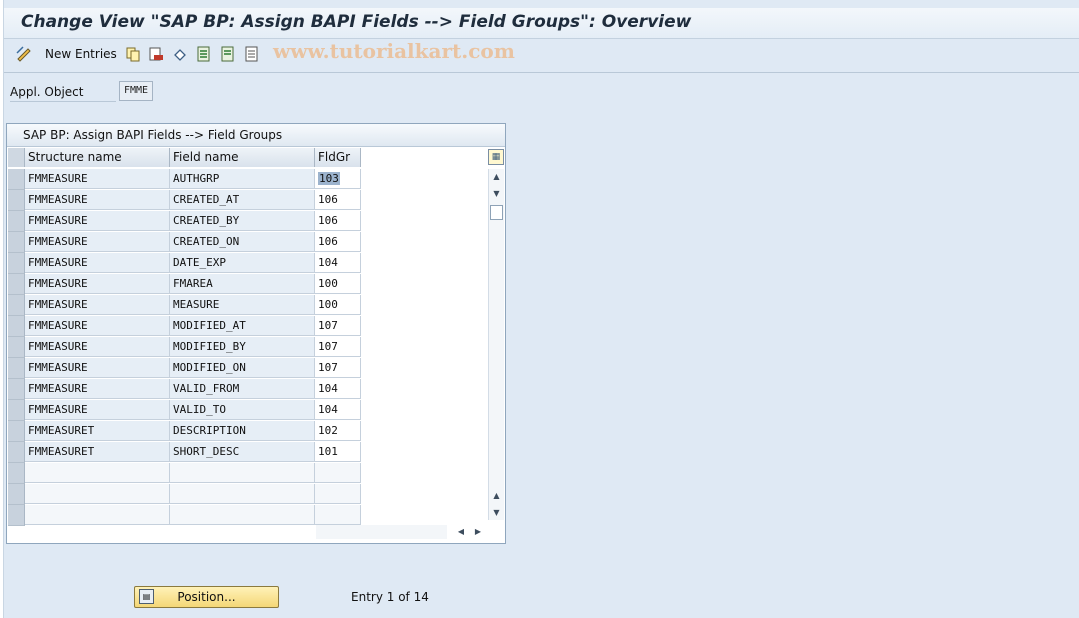 The image size is (1079, 618). What do you see at coordinates (338, 157) in the screenshot?
I see `column-header-fldgr: FldGr` at bounding box center [338, 157].